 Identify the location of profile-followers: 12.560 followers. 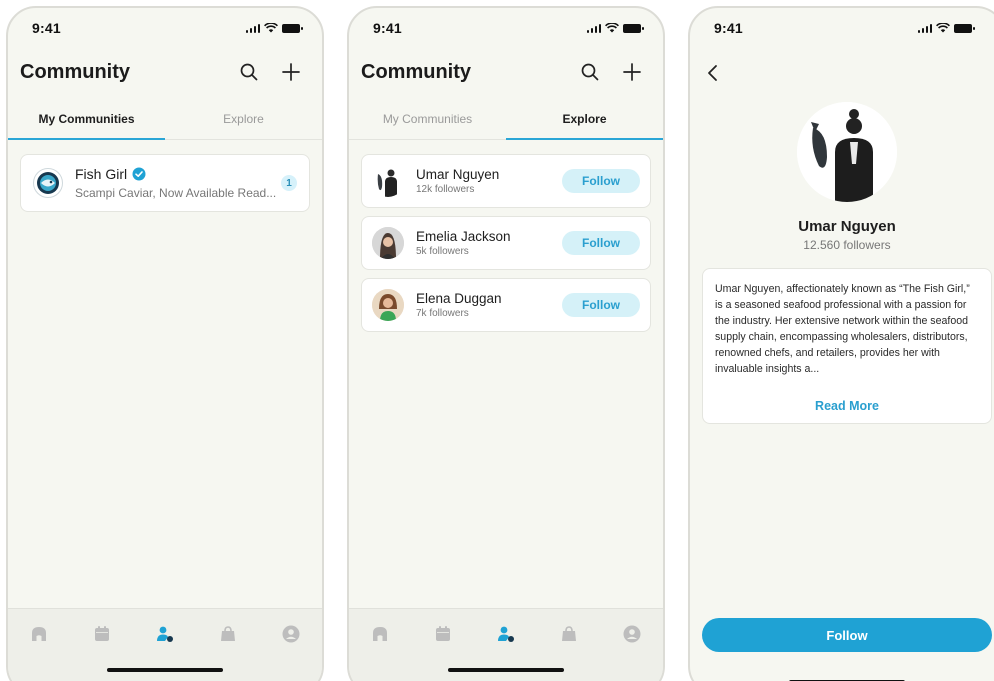
(847, 245).